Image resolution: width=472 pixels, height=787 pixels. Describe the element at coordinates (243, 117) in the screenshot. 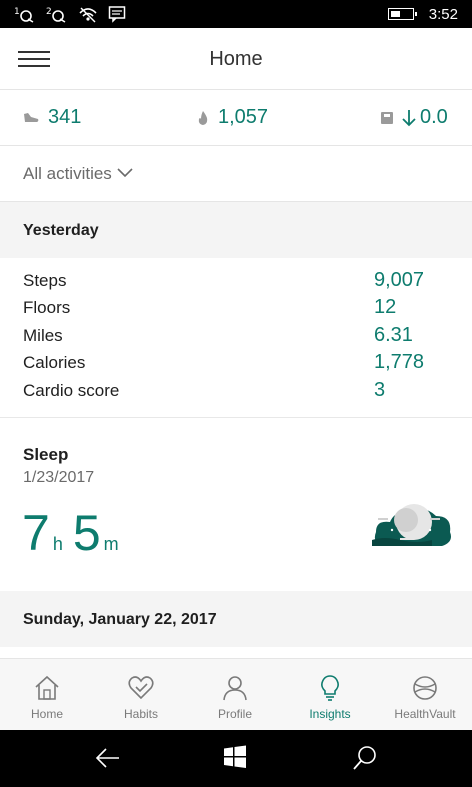

I see `calories-count: 1,057` at that location.